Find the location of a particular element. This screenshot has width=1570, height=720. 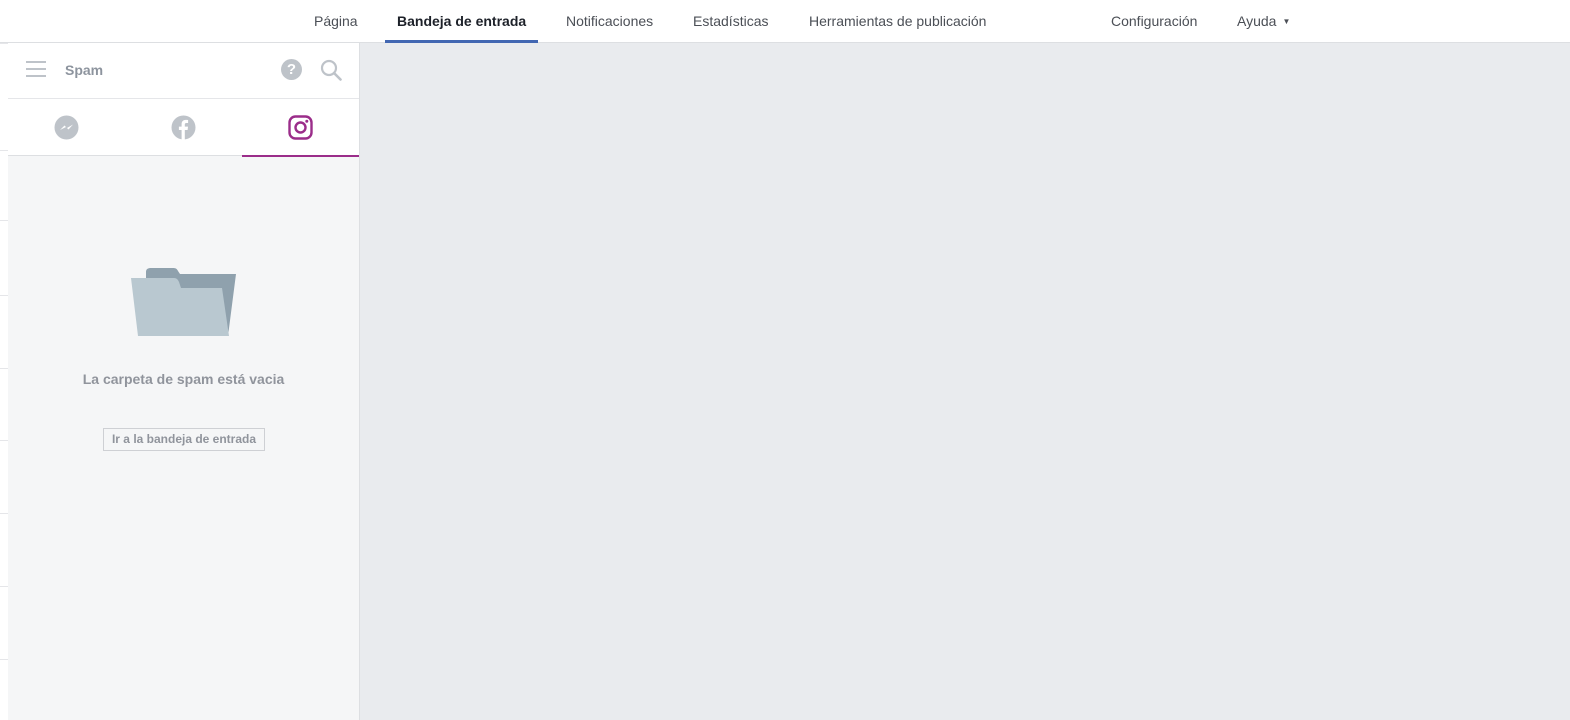

tab-pagina: Página is located at coordinates (336, 21).